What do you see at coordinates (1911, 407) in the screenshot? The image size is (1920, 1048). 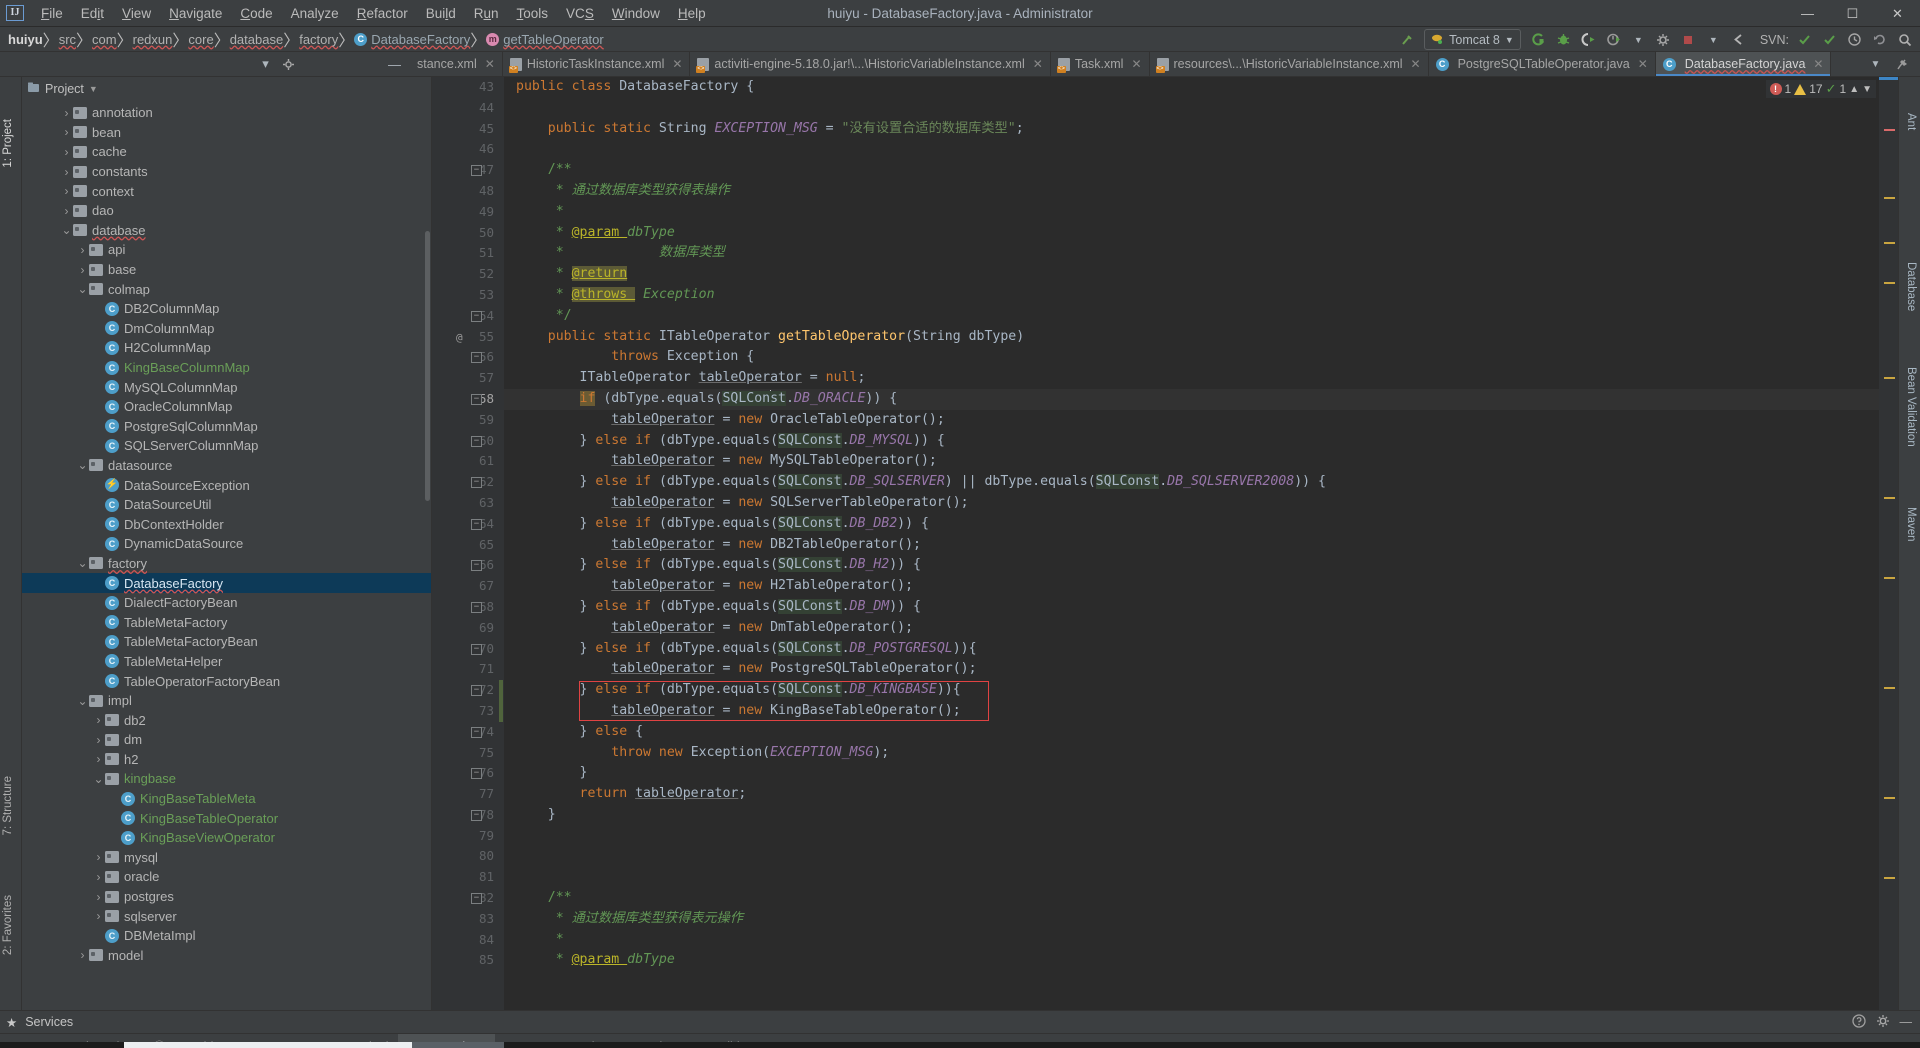 I see `tool-tab-bean-validation: Bean Validation` at bounding box center [1911, 407].